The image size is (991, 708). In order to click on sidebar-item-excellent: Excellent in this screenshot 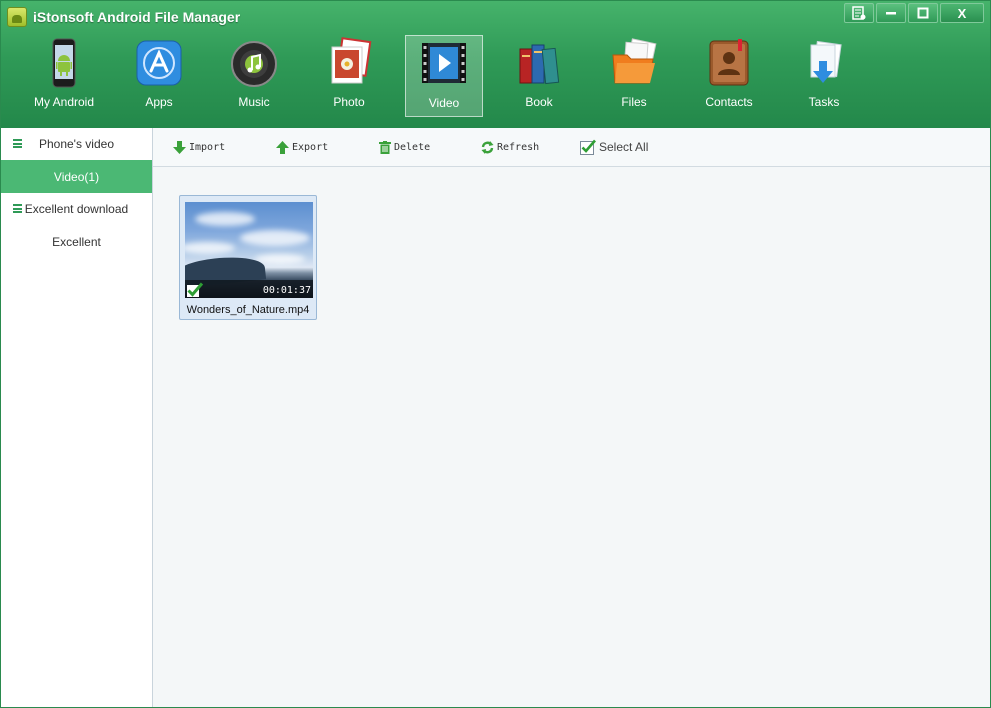, I will do `click(76, 241)`.